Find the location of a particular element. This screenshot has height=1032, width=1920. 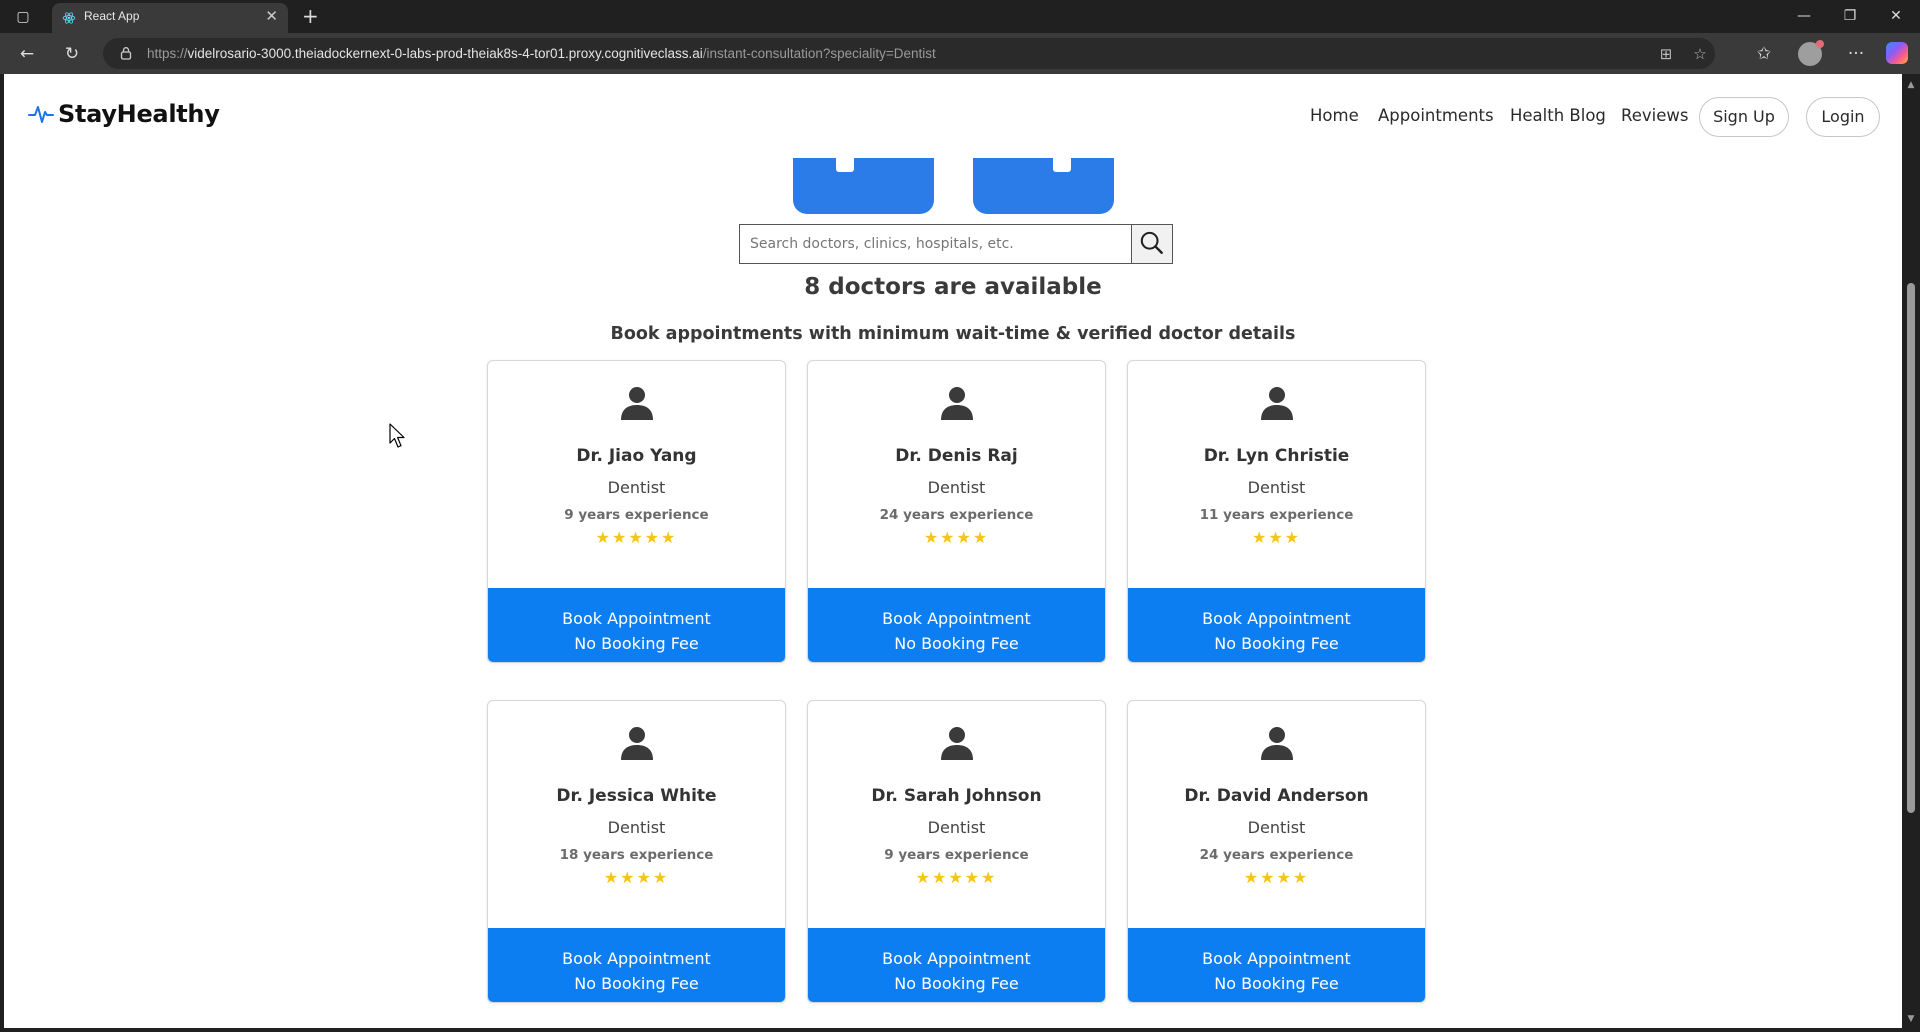

doctor-name: Dr. Denis Raj is located at coordinates (956, 456).